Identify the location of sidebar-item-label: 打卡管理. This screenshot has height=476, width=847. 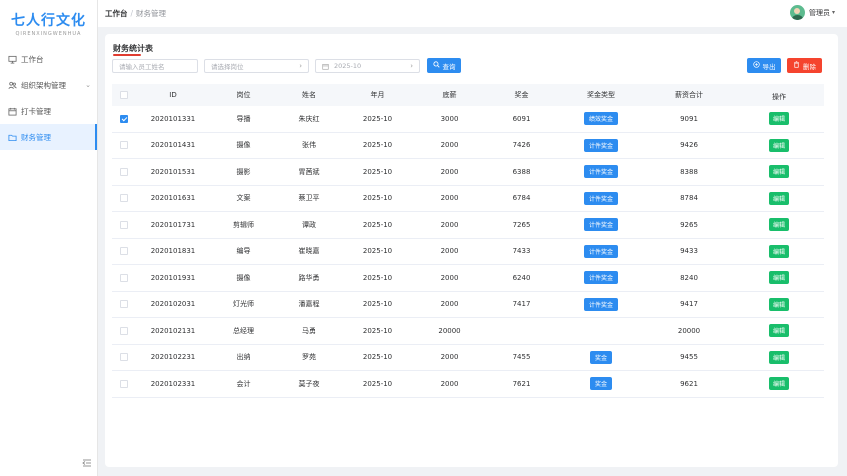
(36, 111).